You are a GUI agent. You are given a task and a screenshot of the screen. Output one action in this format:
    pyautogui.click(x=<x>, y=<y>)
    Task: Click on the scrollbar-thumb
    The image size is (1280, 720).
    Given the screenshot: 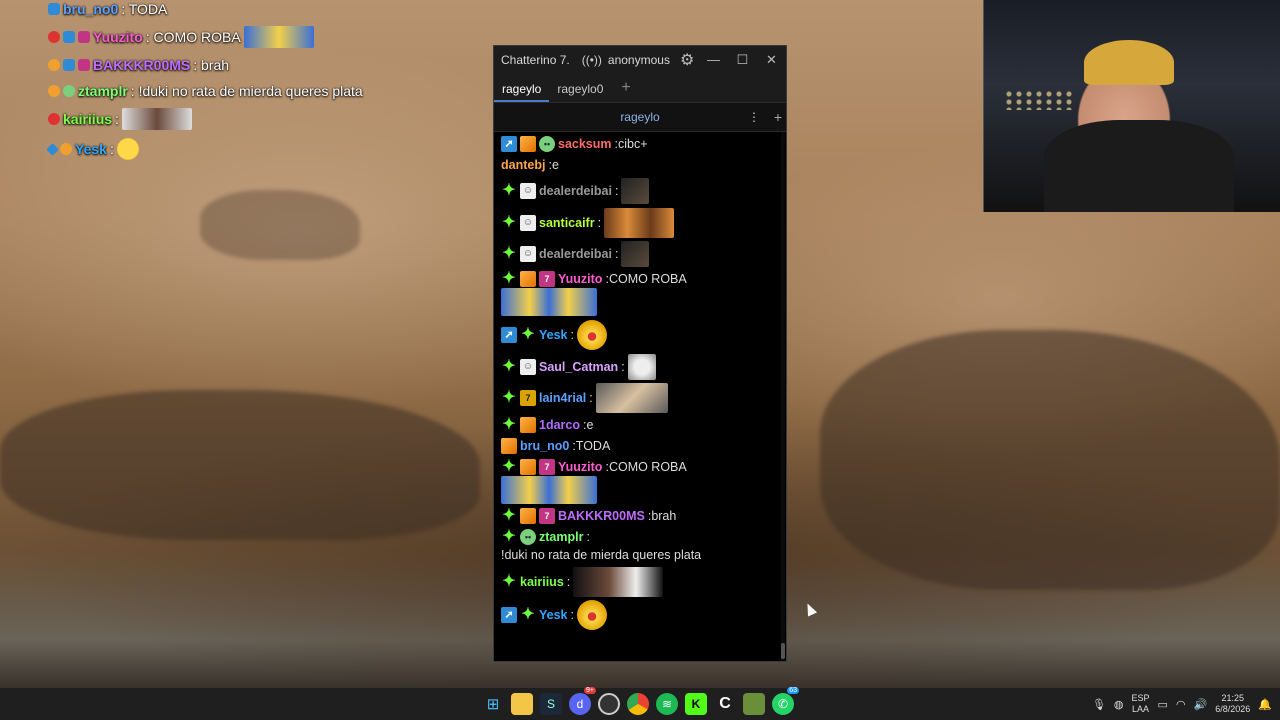 What is the action you would take?
    pyautogui.click(x=783, y=651)
    